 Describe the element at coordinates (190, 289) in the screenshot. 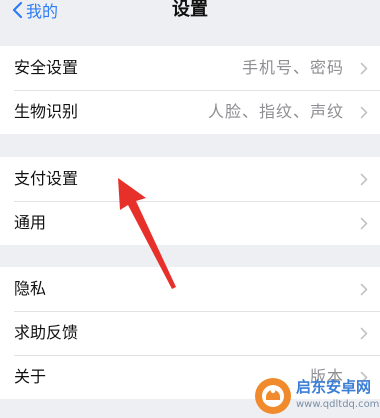

I see `row-privacy: 隐私` at that location.